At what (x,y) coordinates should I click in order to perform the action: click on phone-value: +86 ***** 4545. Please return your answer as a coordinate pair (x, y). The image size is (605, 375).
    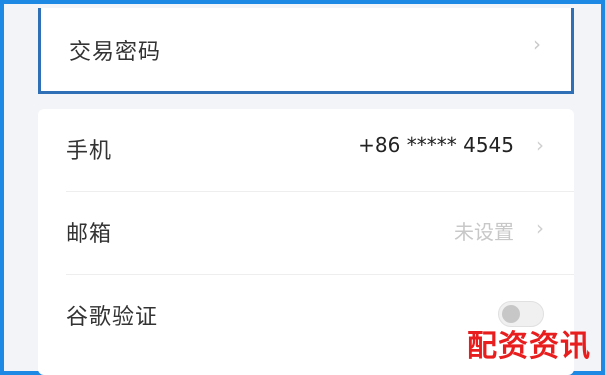
    Looking at the image, I should click on (436, 145).